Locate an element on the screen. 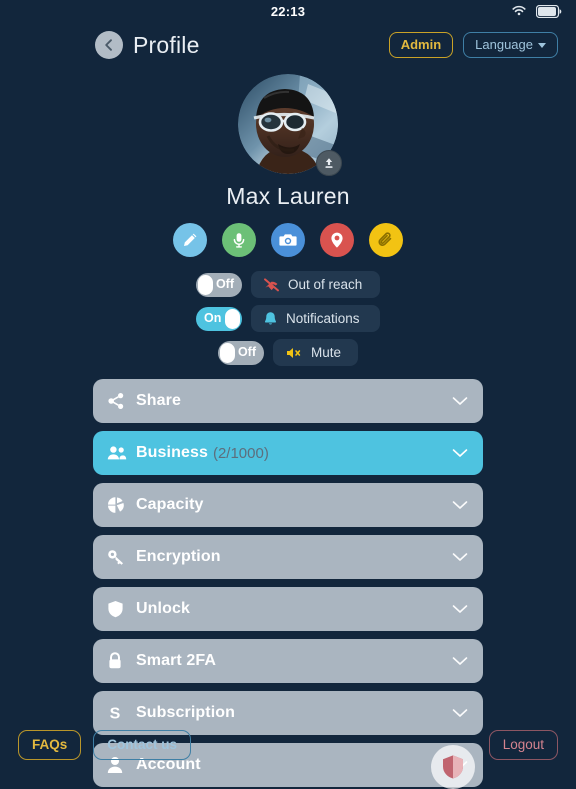 This screenshot has height=789, width=576. shield-badge-icon is located at coordinates (453, 767).